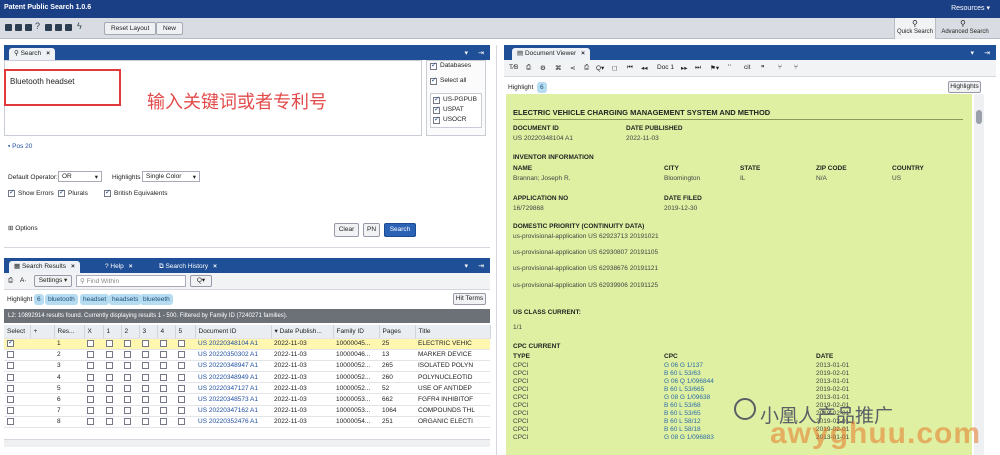 This screenshot has height=455, width=1000. Describe the element at coordinates (433, 80) in the screenshot. I see `select-all-checkbox` at that location.